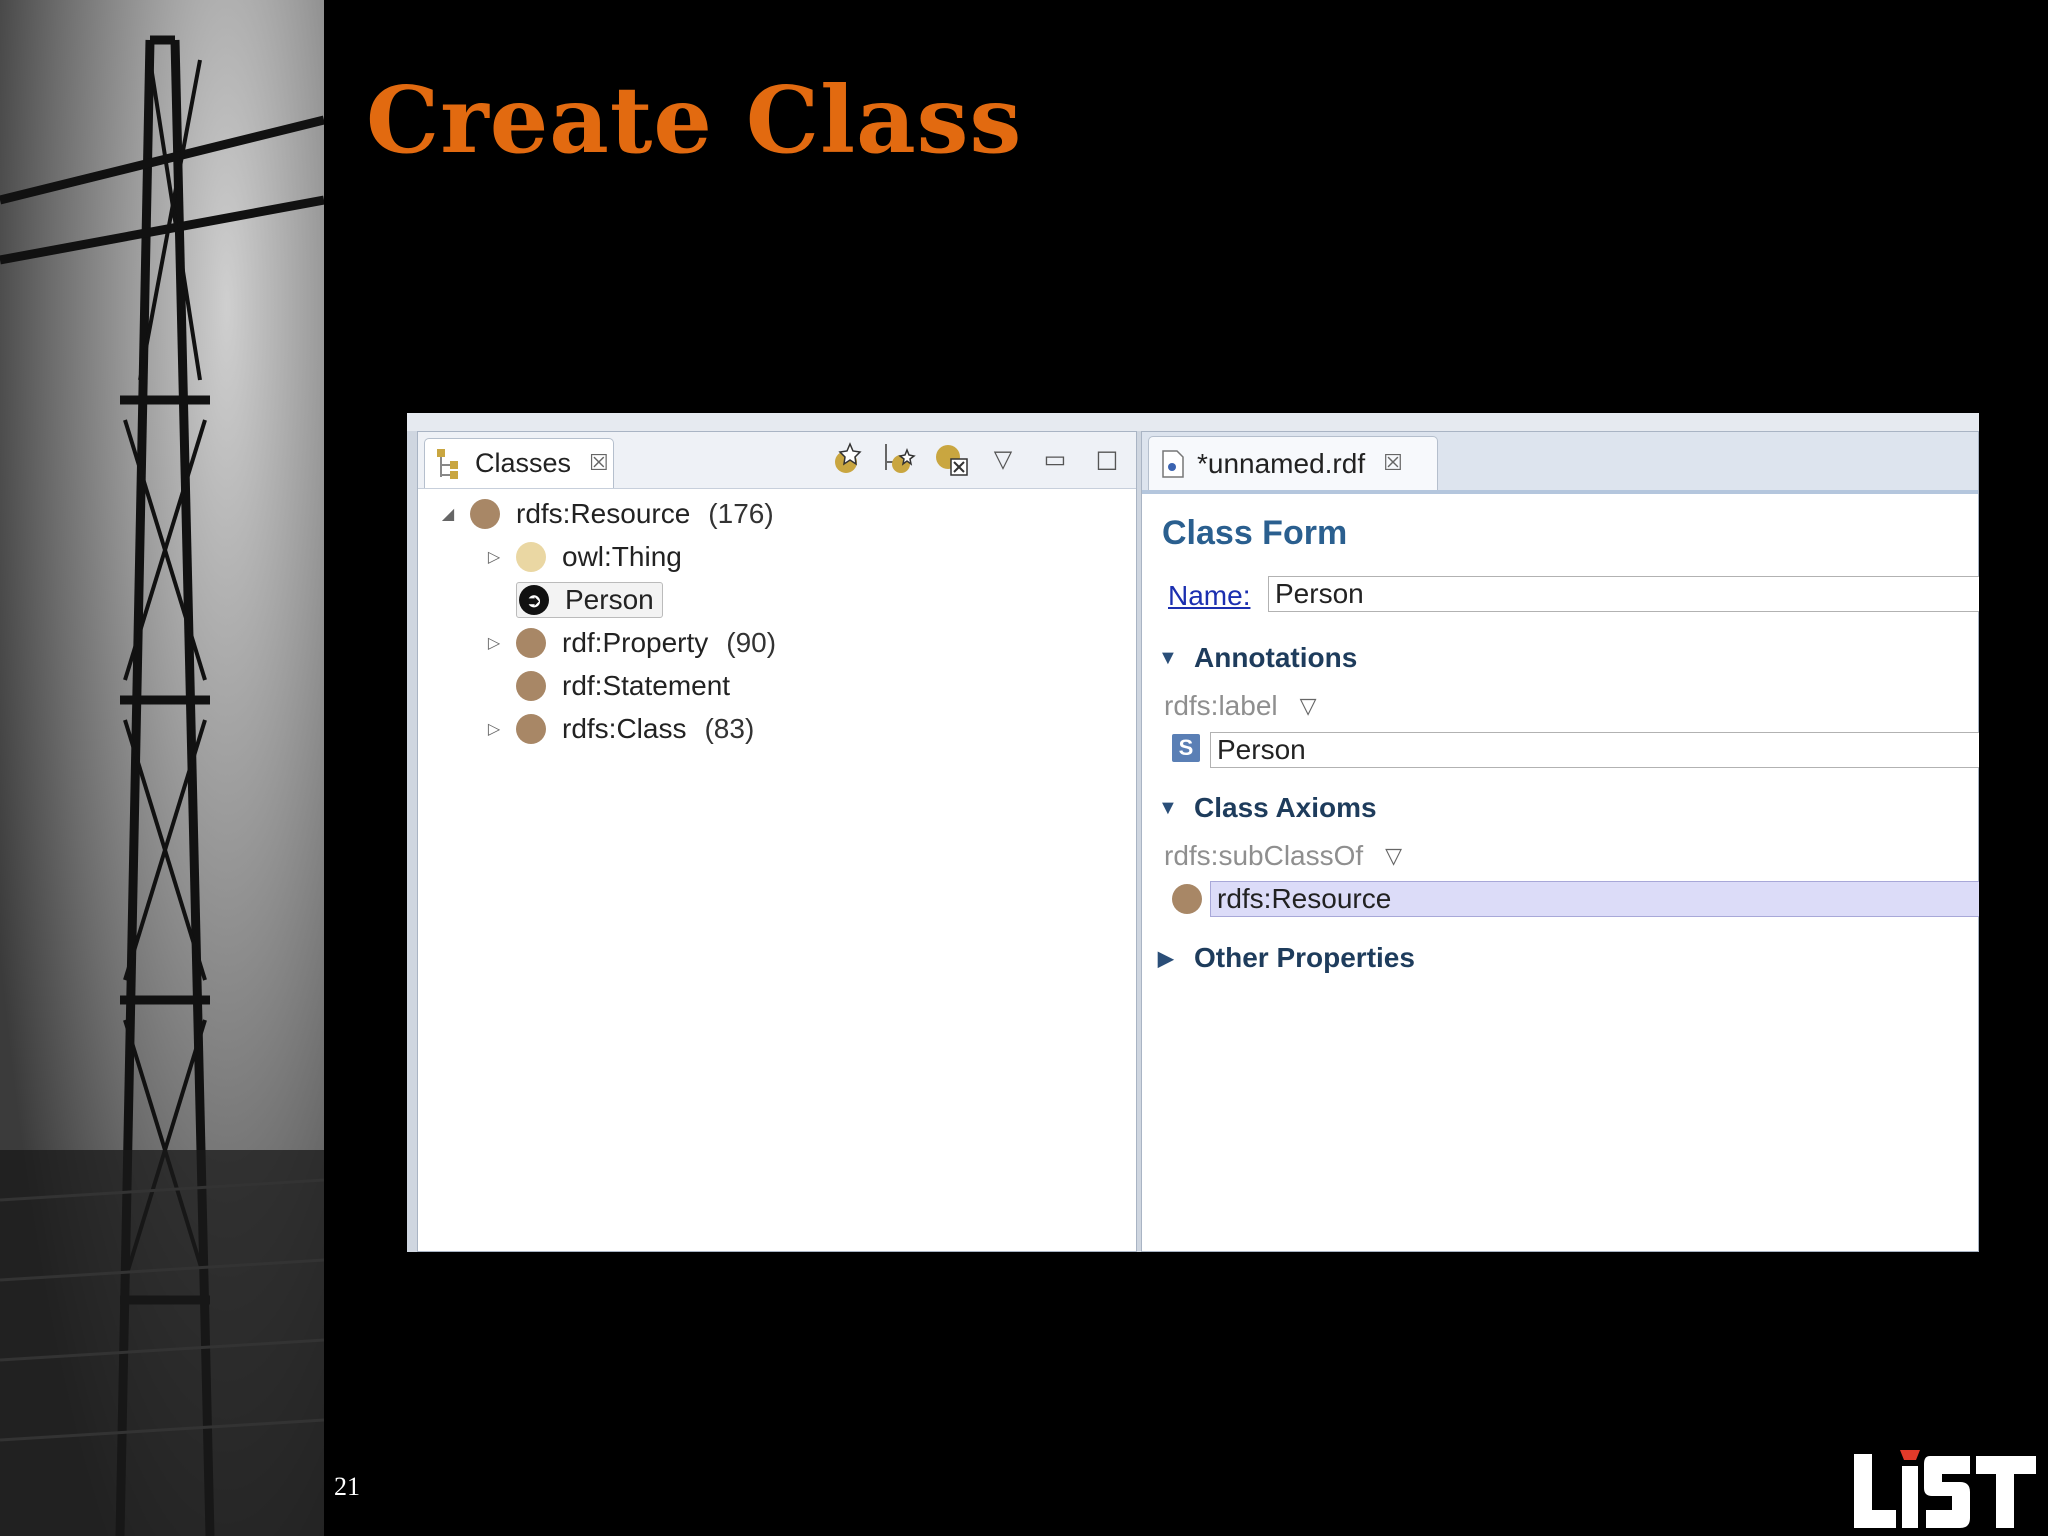  Describe the element at coordinates (1186, 748) in the screenshot. I see `string-literal-icon: S` at that location.